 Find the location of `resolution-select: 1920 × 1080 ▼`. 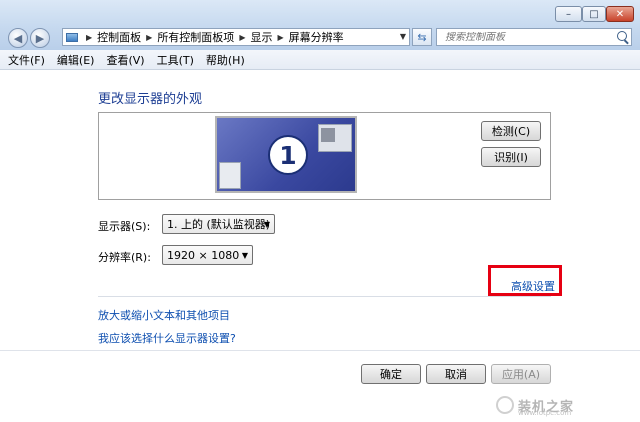

resolution-select: 1920 × 1080 ▼ is located at coordinates (207, 255).